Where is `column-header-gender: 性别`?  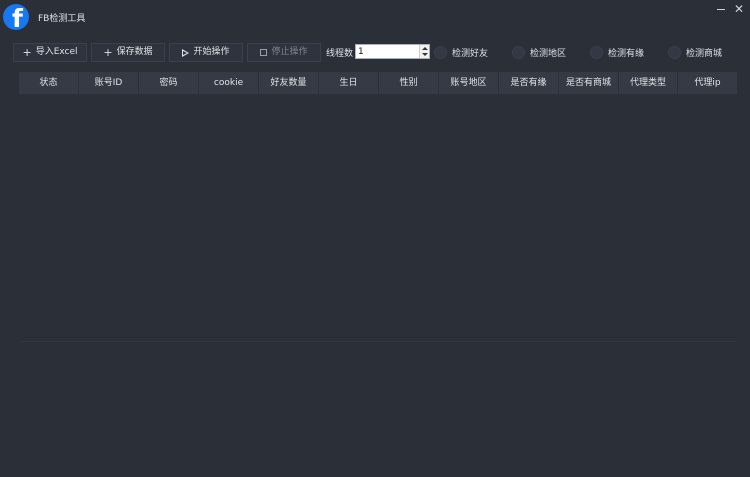 column-header-gender: 性别 is located at coordinates (409, 83).